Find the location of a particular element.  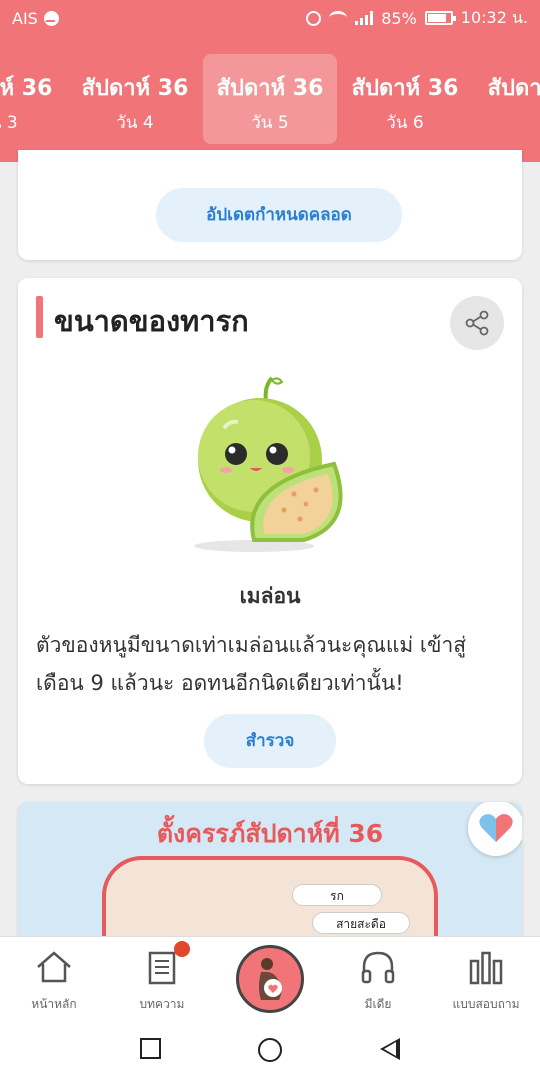

back-button is located at coordinates (390, 1049).